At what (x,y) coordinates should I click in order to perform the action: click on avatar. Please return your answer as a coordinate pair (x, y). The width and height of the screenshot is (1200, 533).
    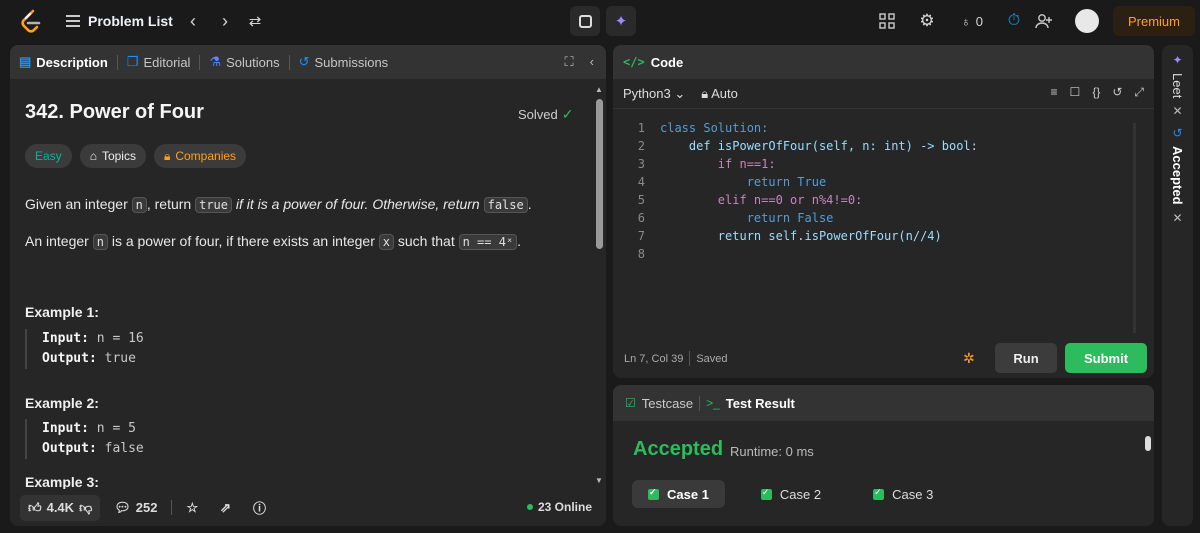
    Looking at the image, I should click on (1087, 21).